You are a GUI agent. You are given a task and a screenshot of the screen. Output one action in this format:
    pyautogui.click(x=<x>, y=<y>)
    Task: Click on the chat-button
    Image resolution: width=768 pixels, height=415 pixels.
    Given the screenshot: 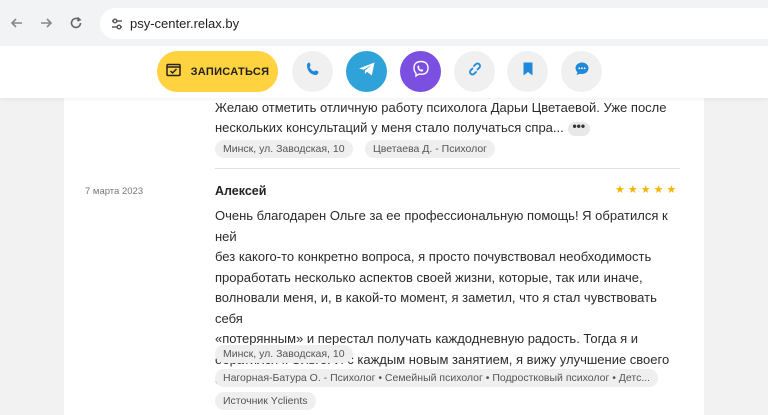 What is the action you would take?
    pyautogui.click(x=581, y=71)
    